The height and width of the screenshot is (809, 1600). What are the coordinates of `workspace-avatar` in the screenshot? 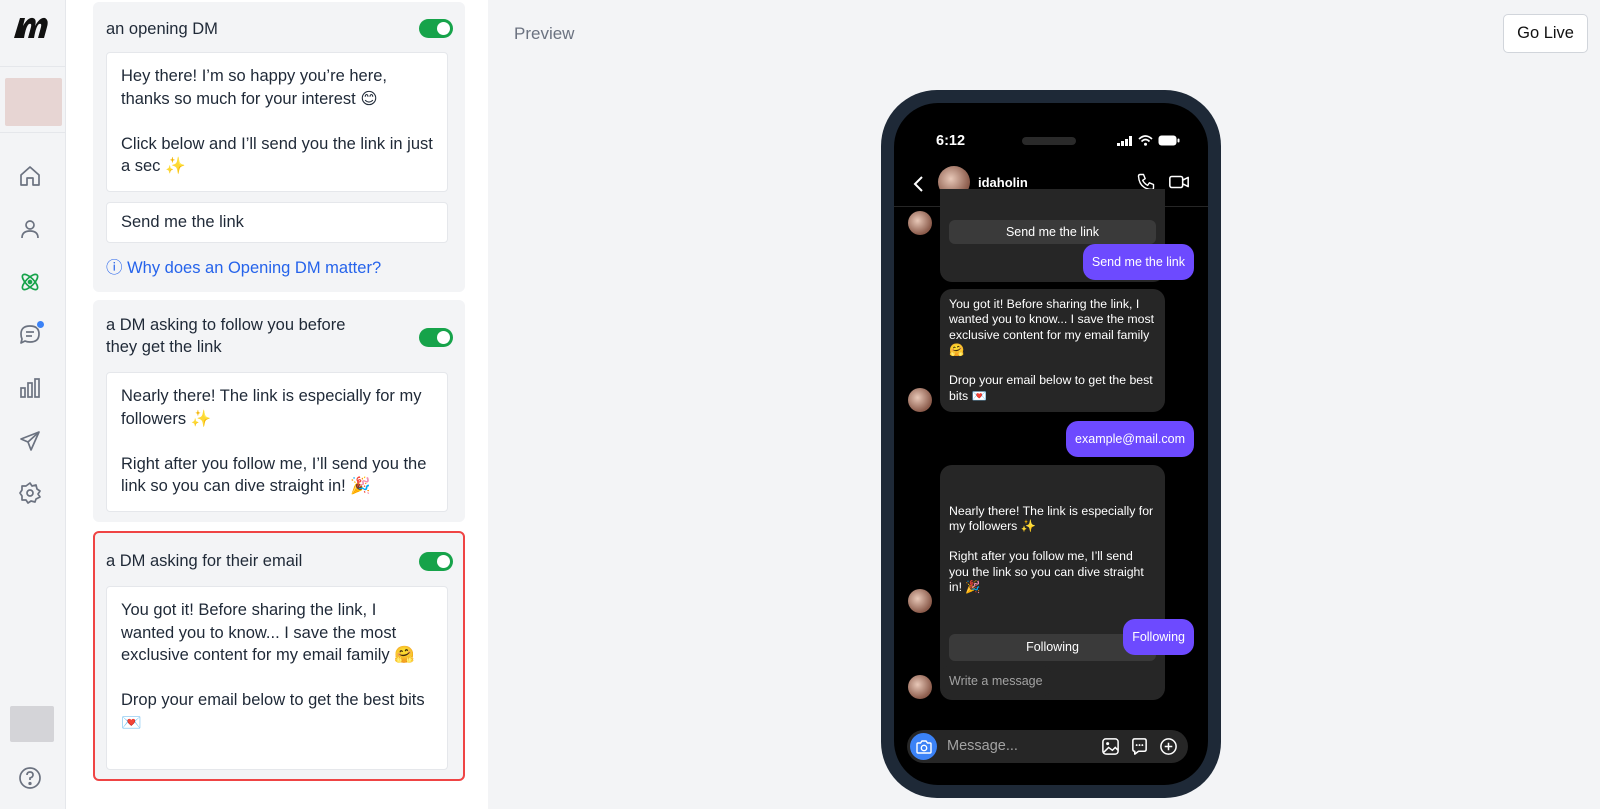 It's located at (33, 102).